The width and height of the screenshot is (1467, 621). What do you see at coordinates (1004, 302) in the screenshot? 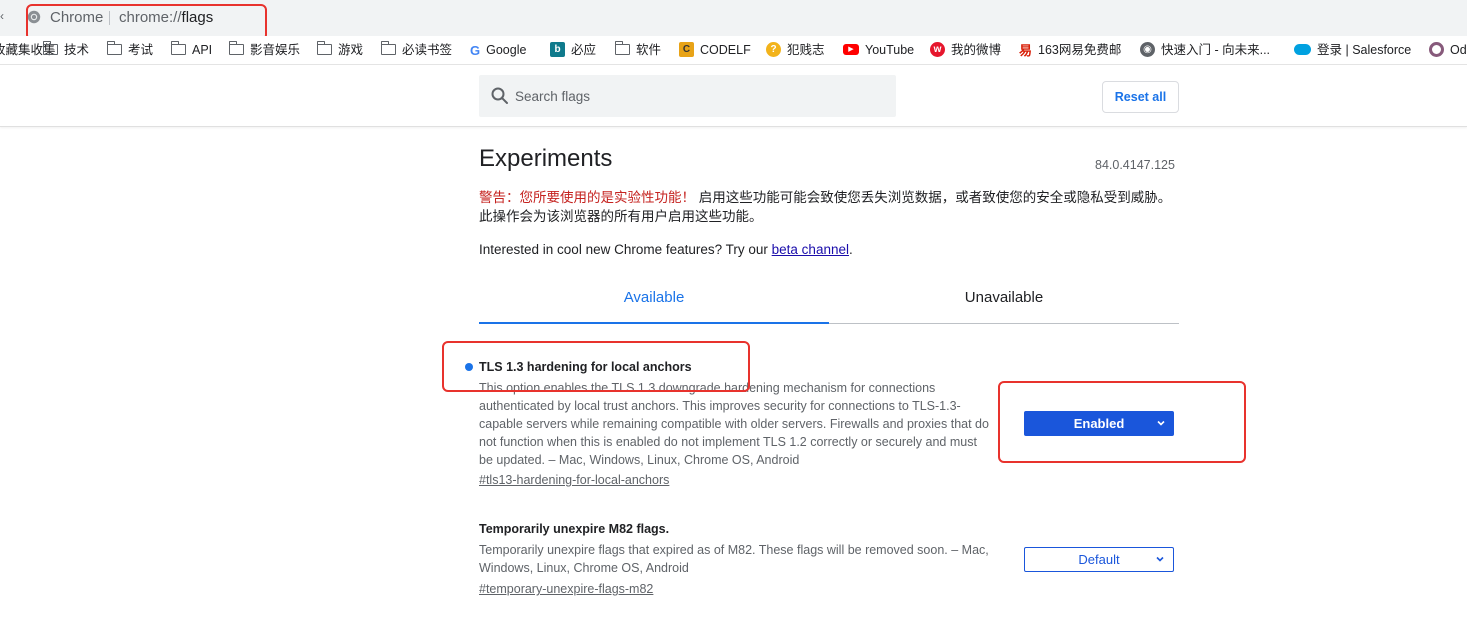
I see `tab-unavailable: Unavailable` at bounding box center [1004, 302].